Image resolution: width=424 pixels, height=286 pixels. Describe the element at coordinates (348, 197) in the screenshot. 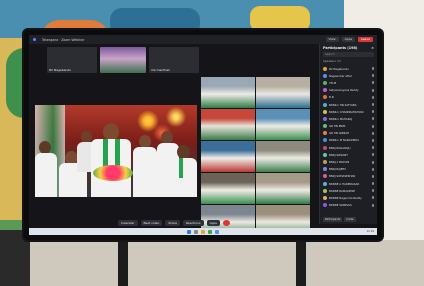

I see `participant-item: BRNNE Nagendra Reddy` at that location.